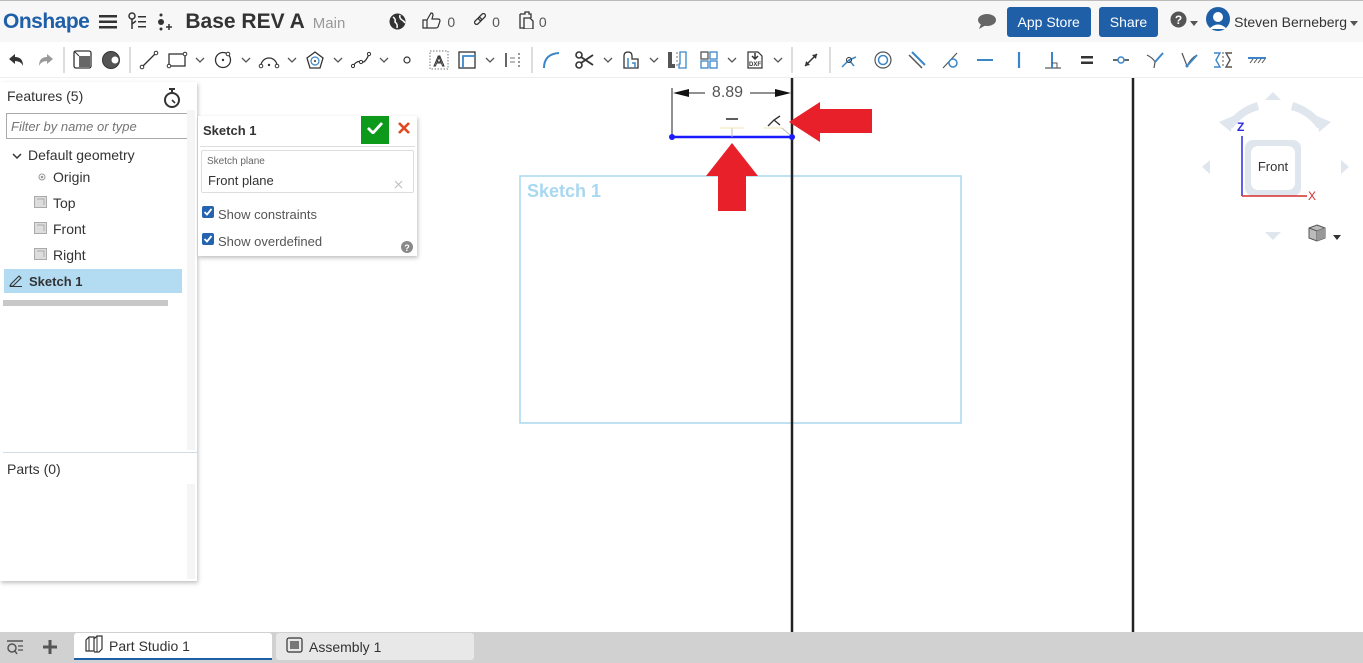 Image resolution: width=1363 pixels, height=663 pixels. What do you see at coordinates (985, 60) in the screenshot?
I see `horizontal-constraint-icon` at bounding box center [985, 60].